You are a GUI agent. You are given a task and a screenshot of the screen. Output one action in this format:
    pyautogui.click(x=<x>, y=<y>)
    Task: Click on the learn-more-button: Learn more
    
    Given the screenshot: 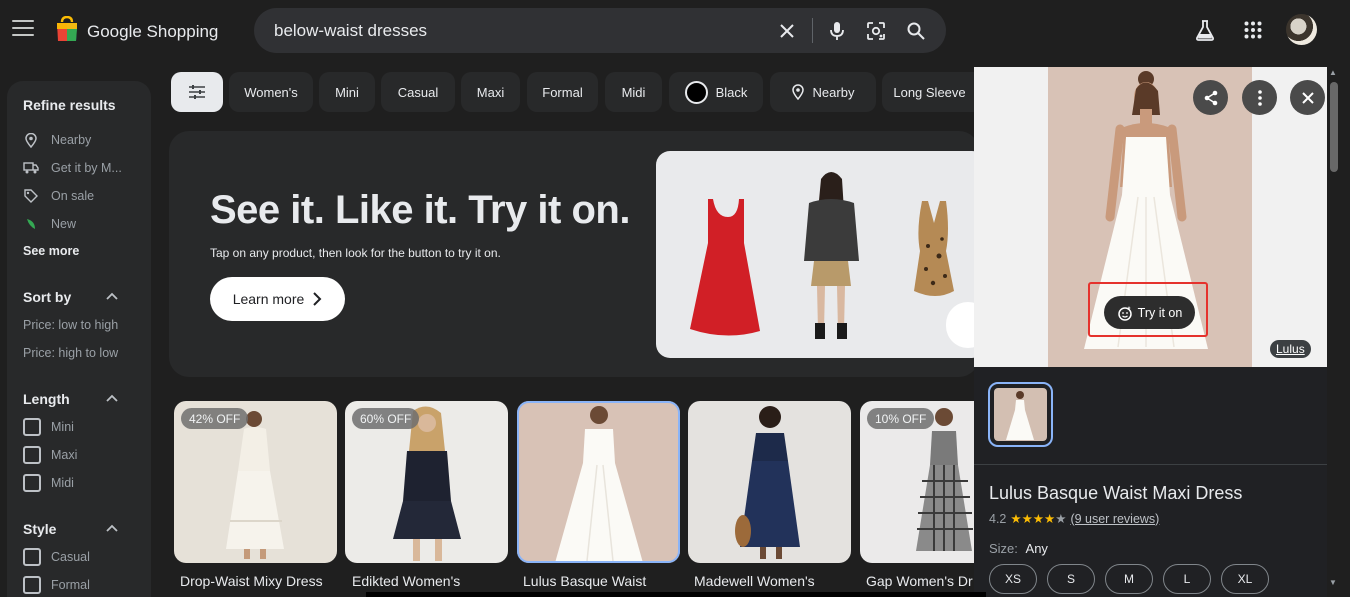 What is the action you would take?
    pyautogui.click(x=277, y=299)
    